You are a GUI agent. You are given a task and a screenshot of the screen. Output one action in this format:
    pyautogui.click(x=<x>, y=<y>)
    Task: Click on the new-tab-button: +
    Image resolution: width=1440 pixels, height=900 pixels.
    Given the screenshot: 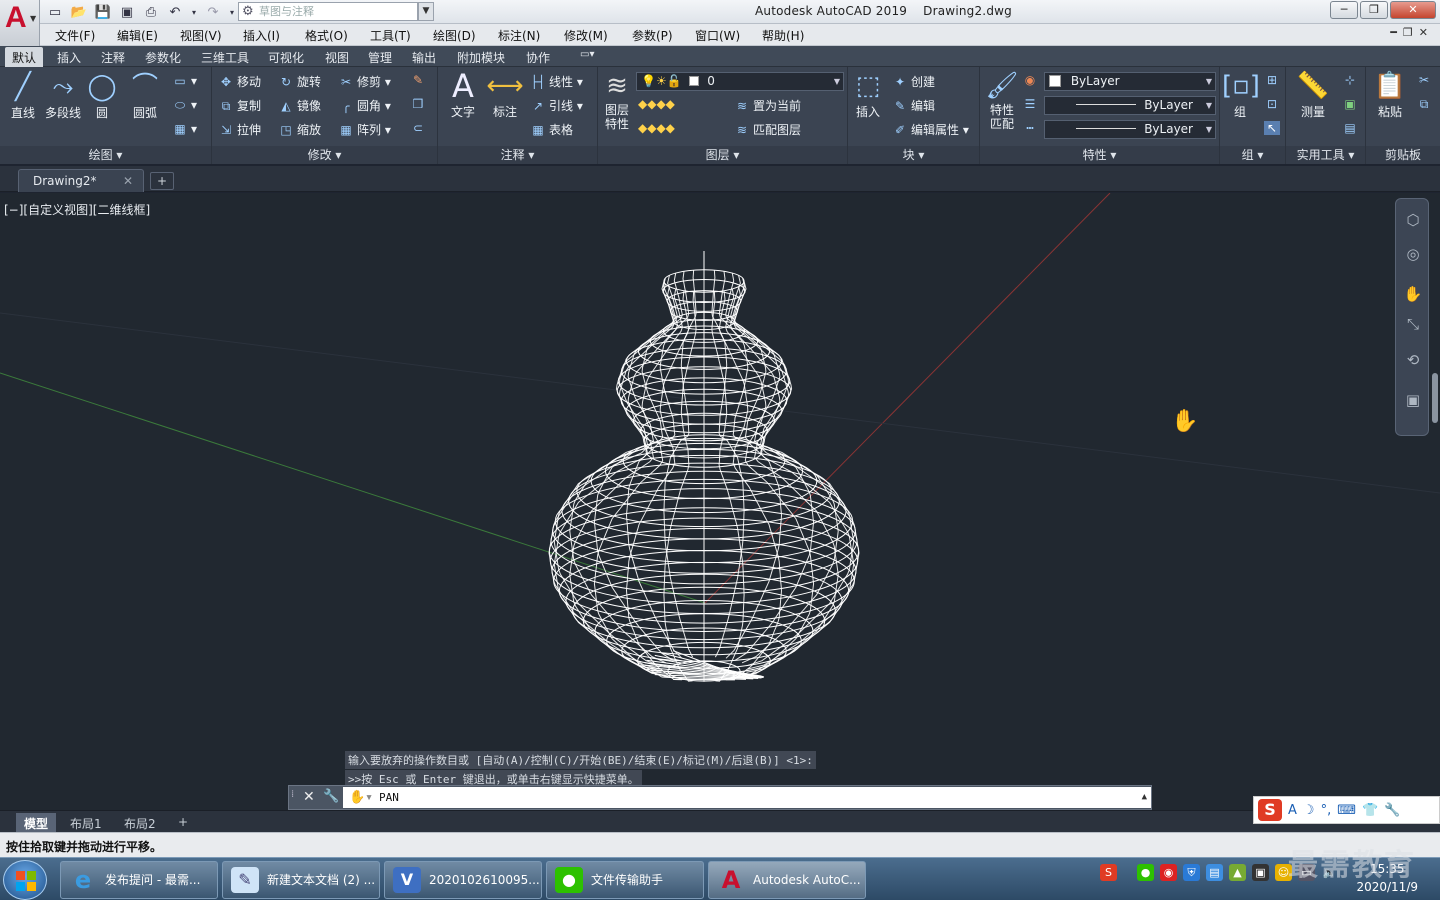 What is the action you would take?
    pyautogui.click(x=162, y=181)
    